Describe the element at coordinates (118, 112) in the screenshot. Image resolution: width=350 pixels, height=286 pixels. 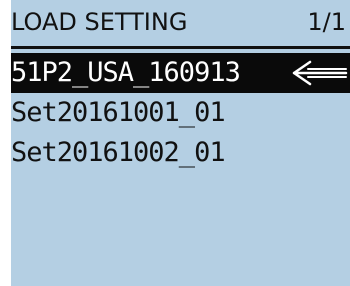
I see `list-item-label: Set20161001_01` at that location.